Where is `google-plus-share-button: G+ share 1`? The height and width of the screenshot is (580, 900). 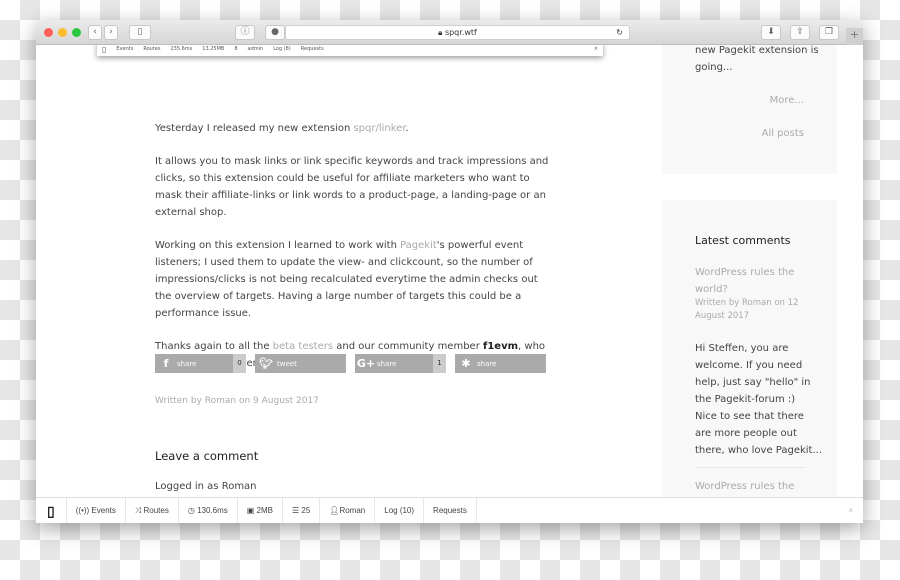 google-plus-share-button: G+ share 1 is located at coordinates (400, 363).